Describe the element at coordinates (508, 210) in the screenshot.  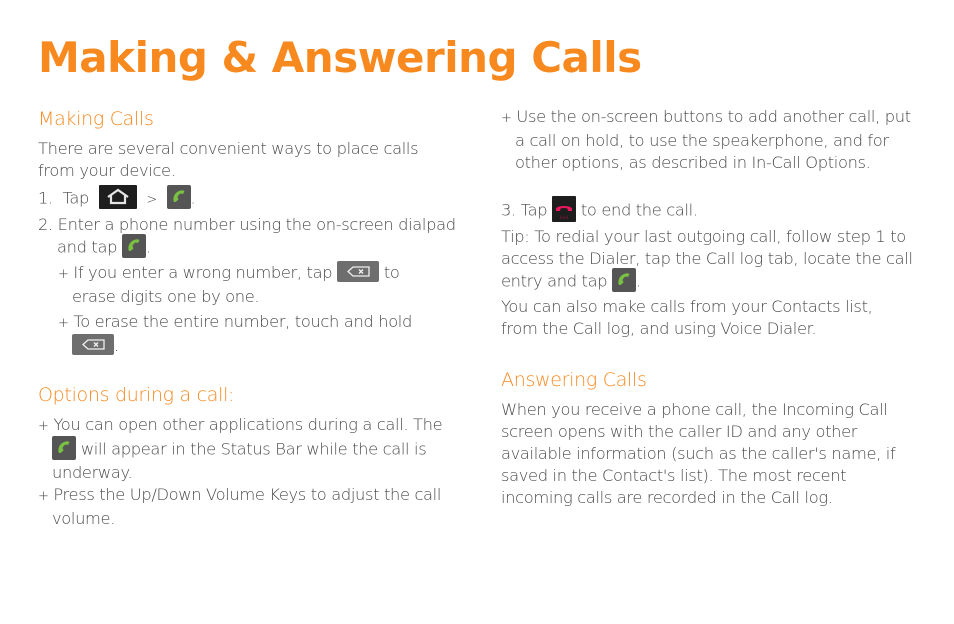
I see `step-number: 3.` at that location.